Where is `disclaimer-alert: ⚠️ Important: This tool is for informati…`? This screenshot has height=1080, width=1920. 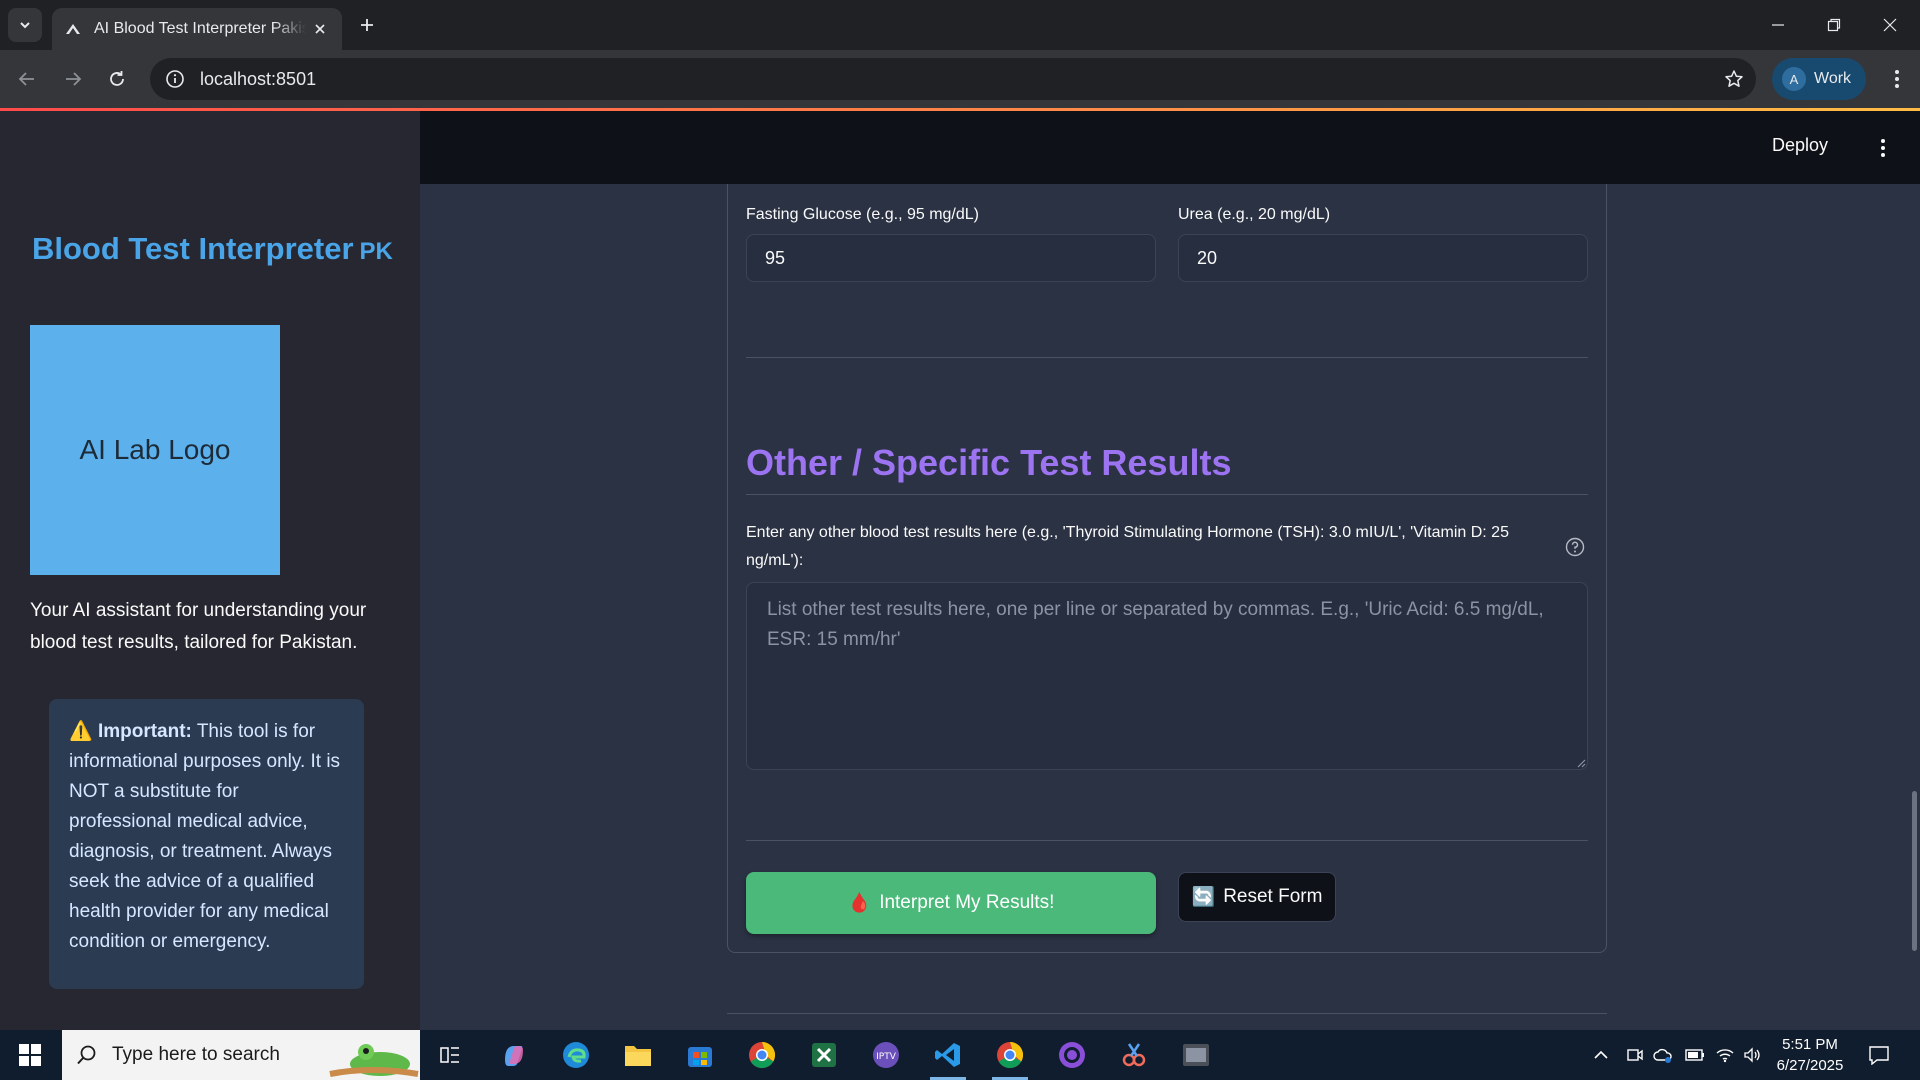
disclaimer-alert: ⚠️ Important: This tool is for informati… is located at coordinates (206, 844).